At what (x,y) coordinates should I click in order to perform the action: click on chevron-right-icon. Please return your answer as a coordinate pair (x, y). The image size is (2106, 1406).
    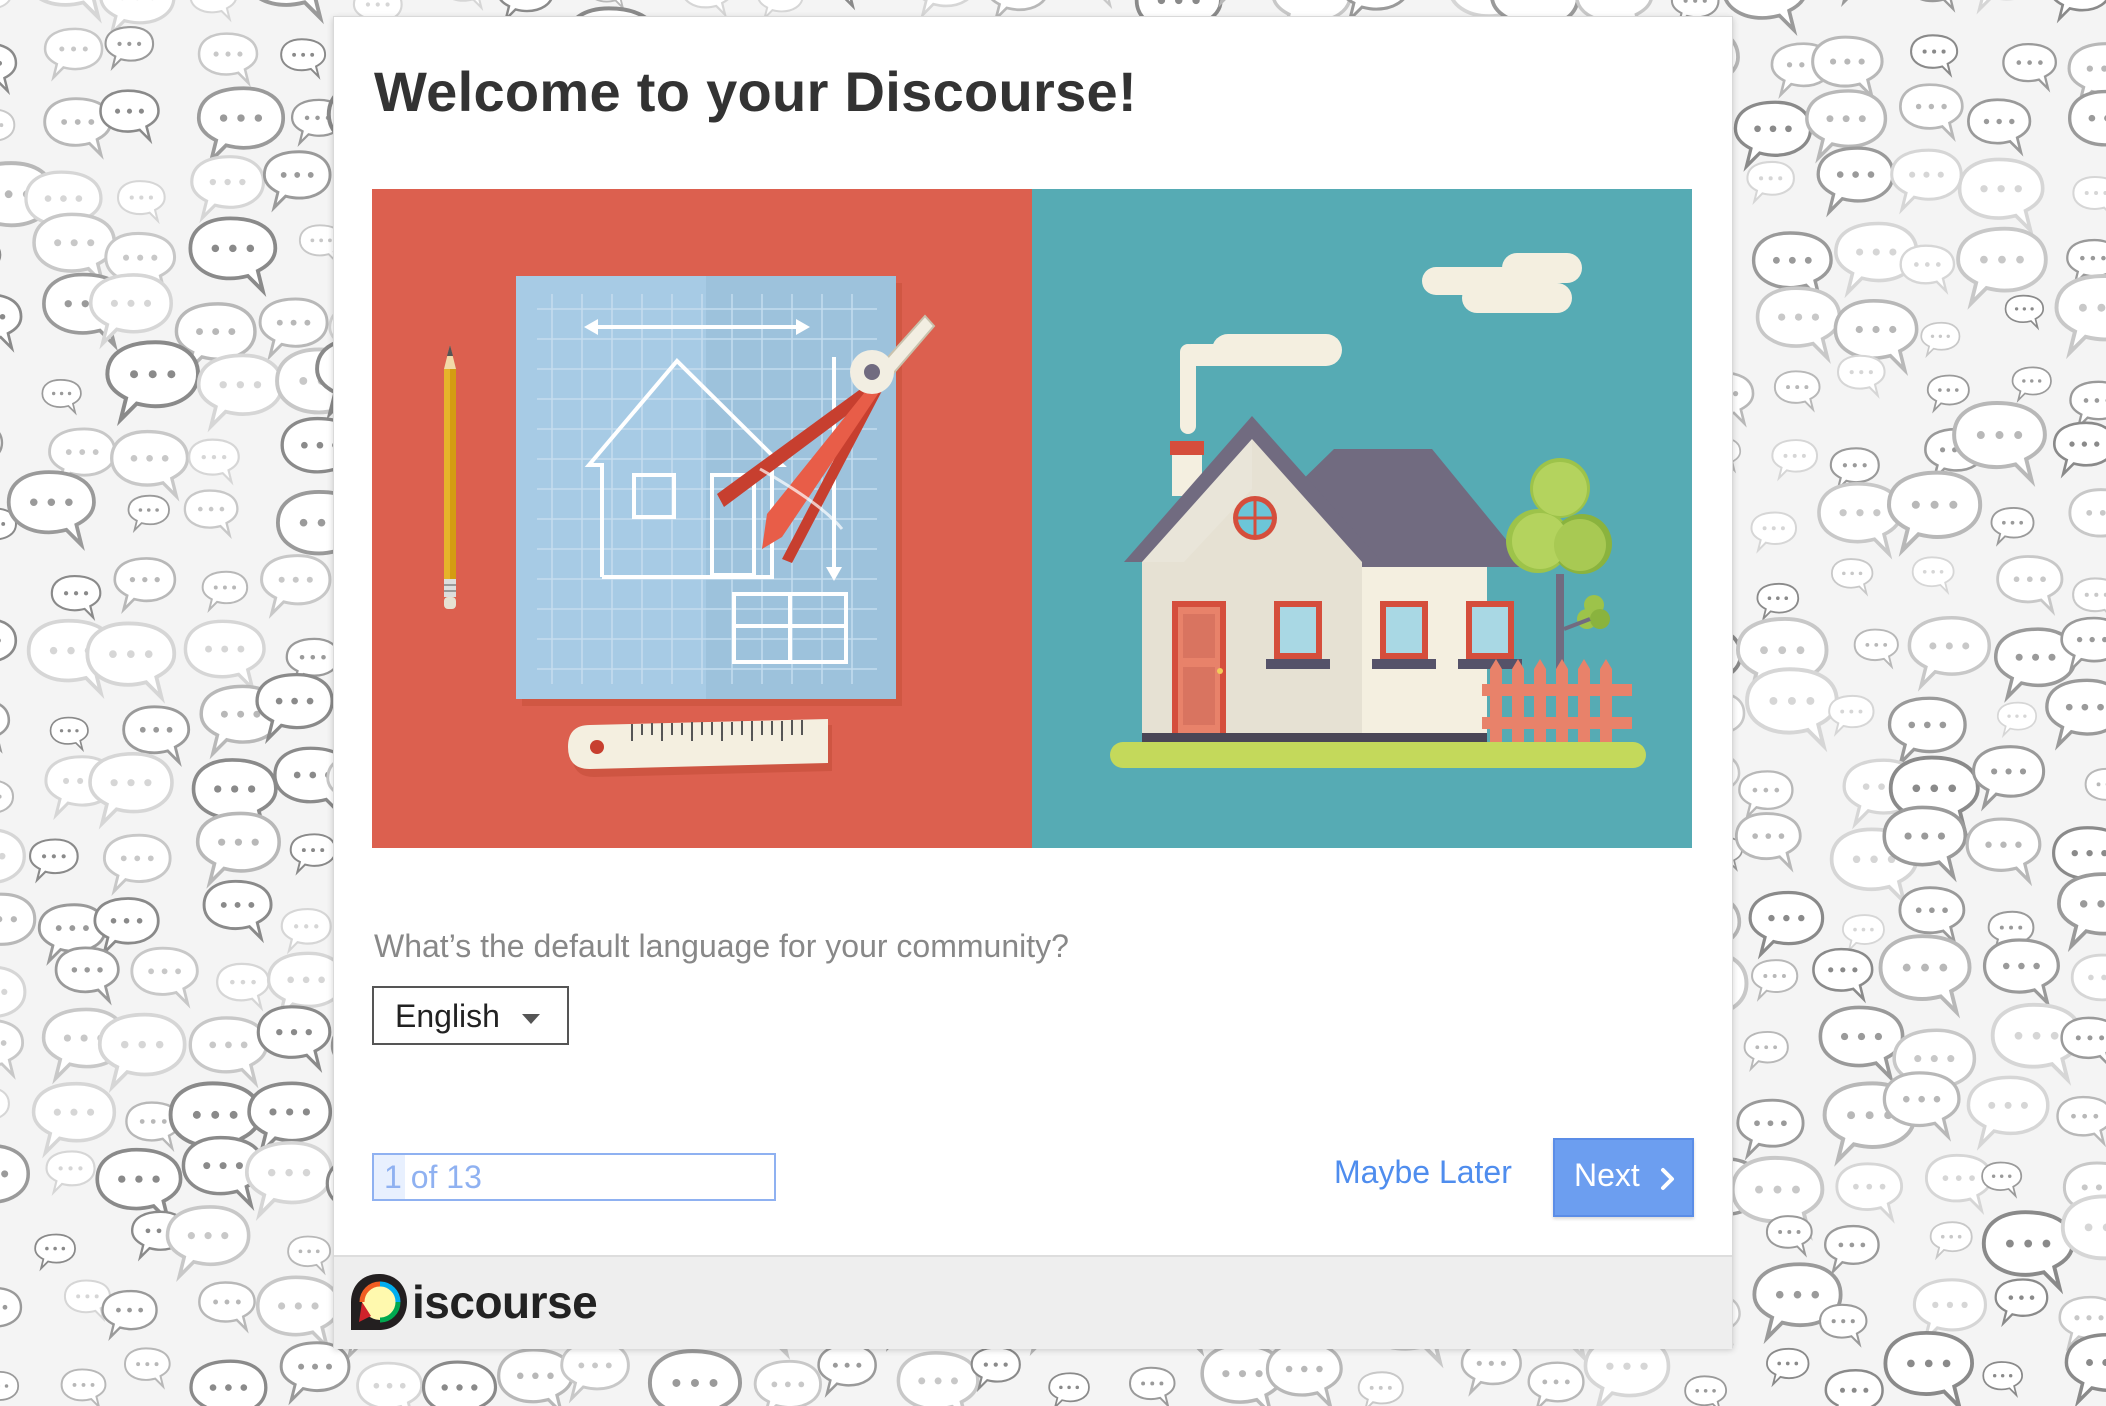
    Looking at the image, I should click on (1667, 1179).